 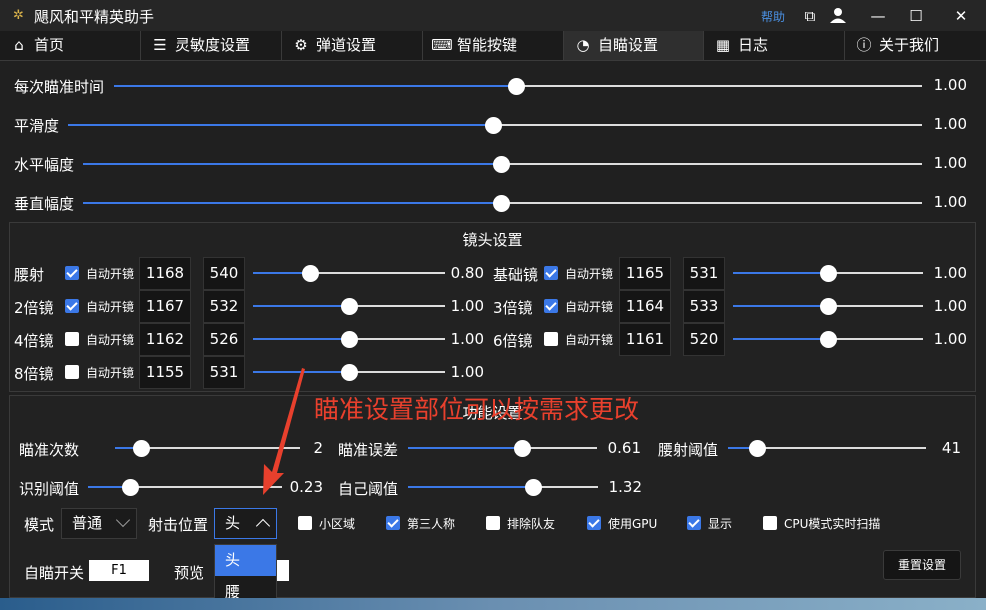 What do you see at coordinates (704, 339) in the screenshot?
I see `lens-y-input: 520` at bounding box center [704, 339].